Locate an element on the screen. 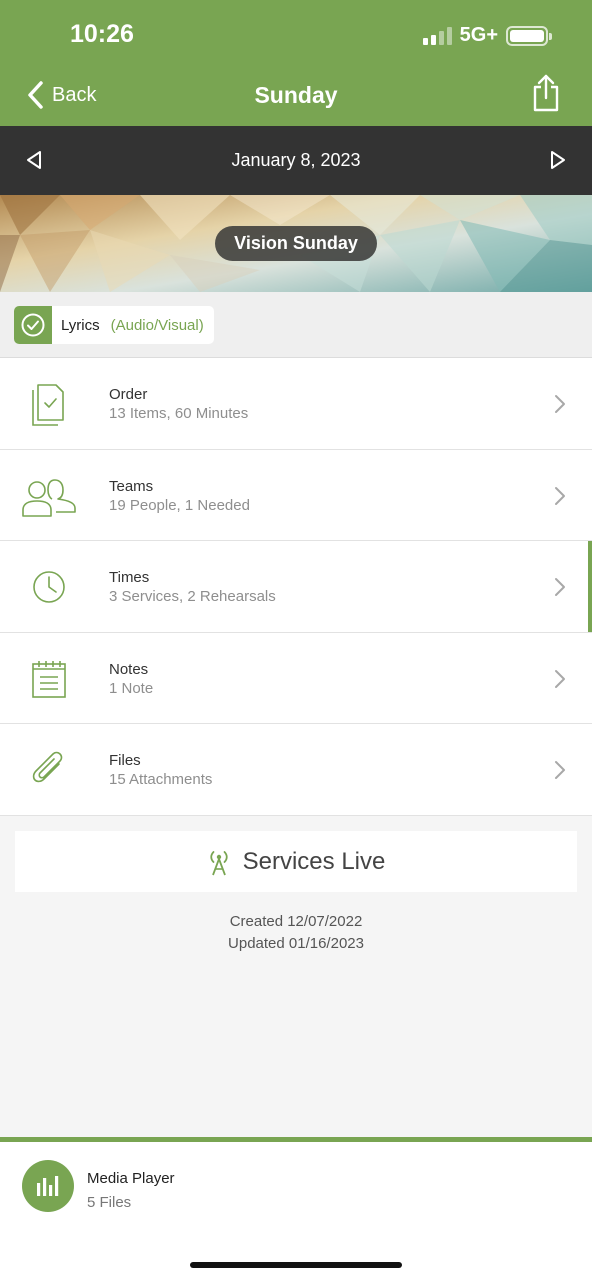  media-player-bar: Media Player 5 Files is located at coordinates (296, 1208).